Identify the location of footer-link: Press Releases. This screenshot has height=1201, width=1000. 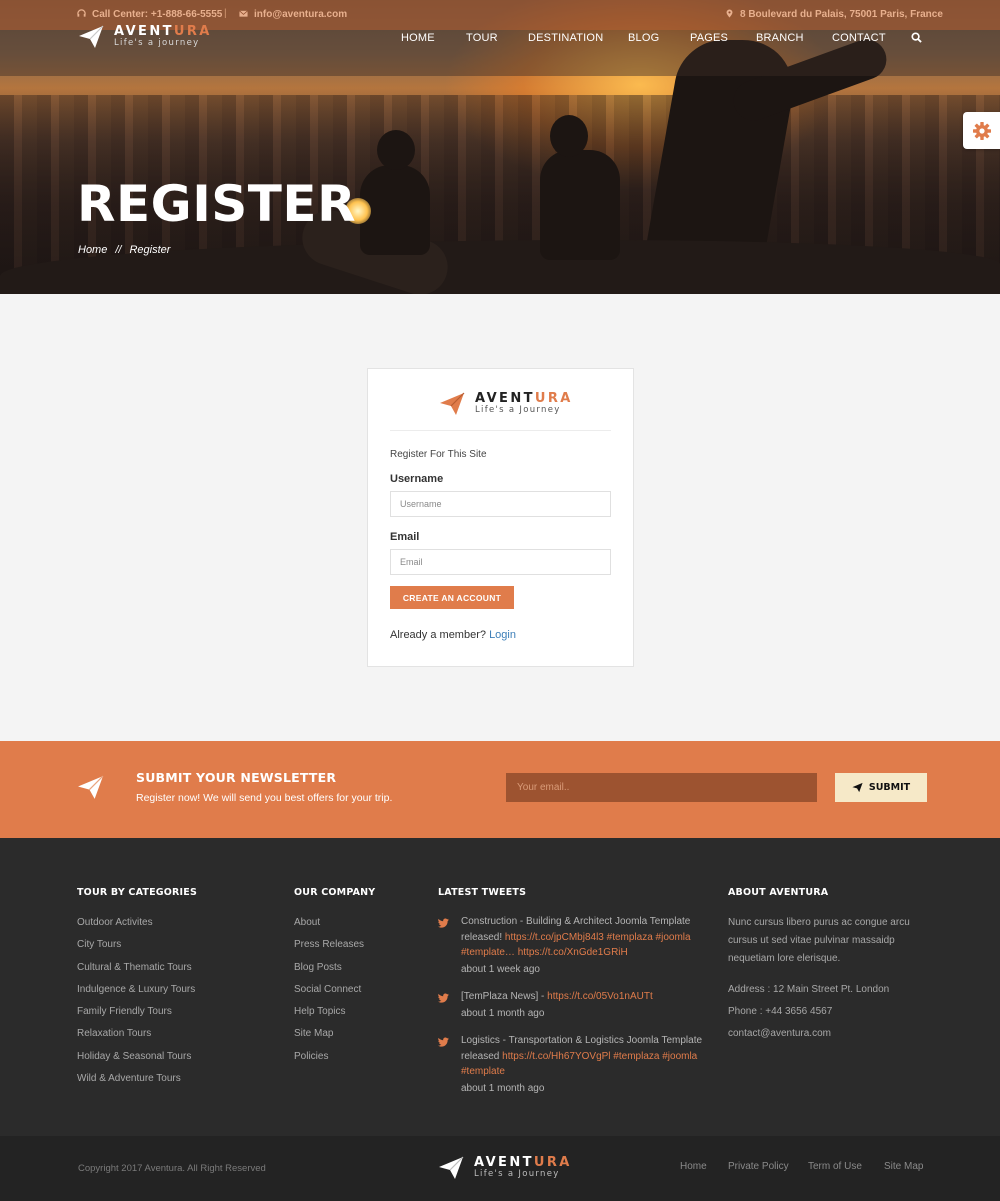
(329, 950).